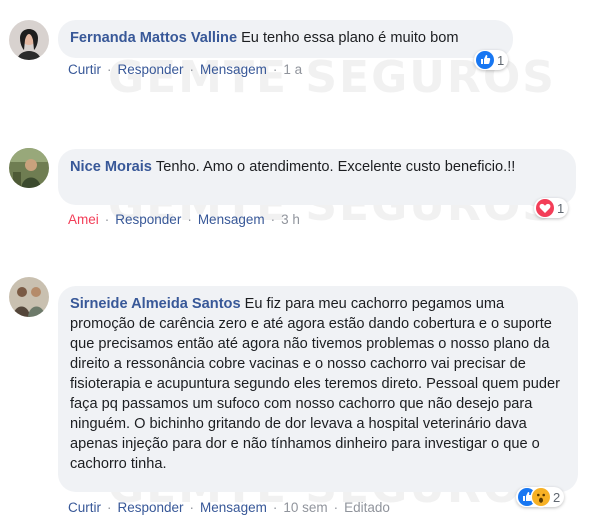 The width and height of the screenshot is (602, 528). Describe the element at coordinates (305, 507) in the screenshot. I see `comment-time: 10 sem` at that location.